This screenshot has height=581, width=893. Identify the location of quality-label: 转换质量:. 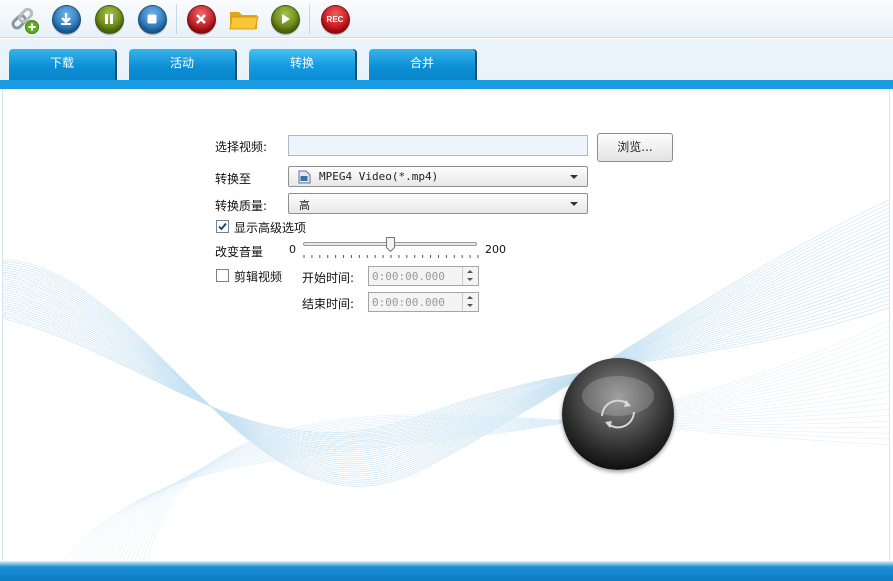
(241, 206).